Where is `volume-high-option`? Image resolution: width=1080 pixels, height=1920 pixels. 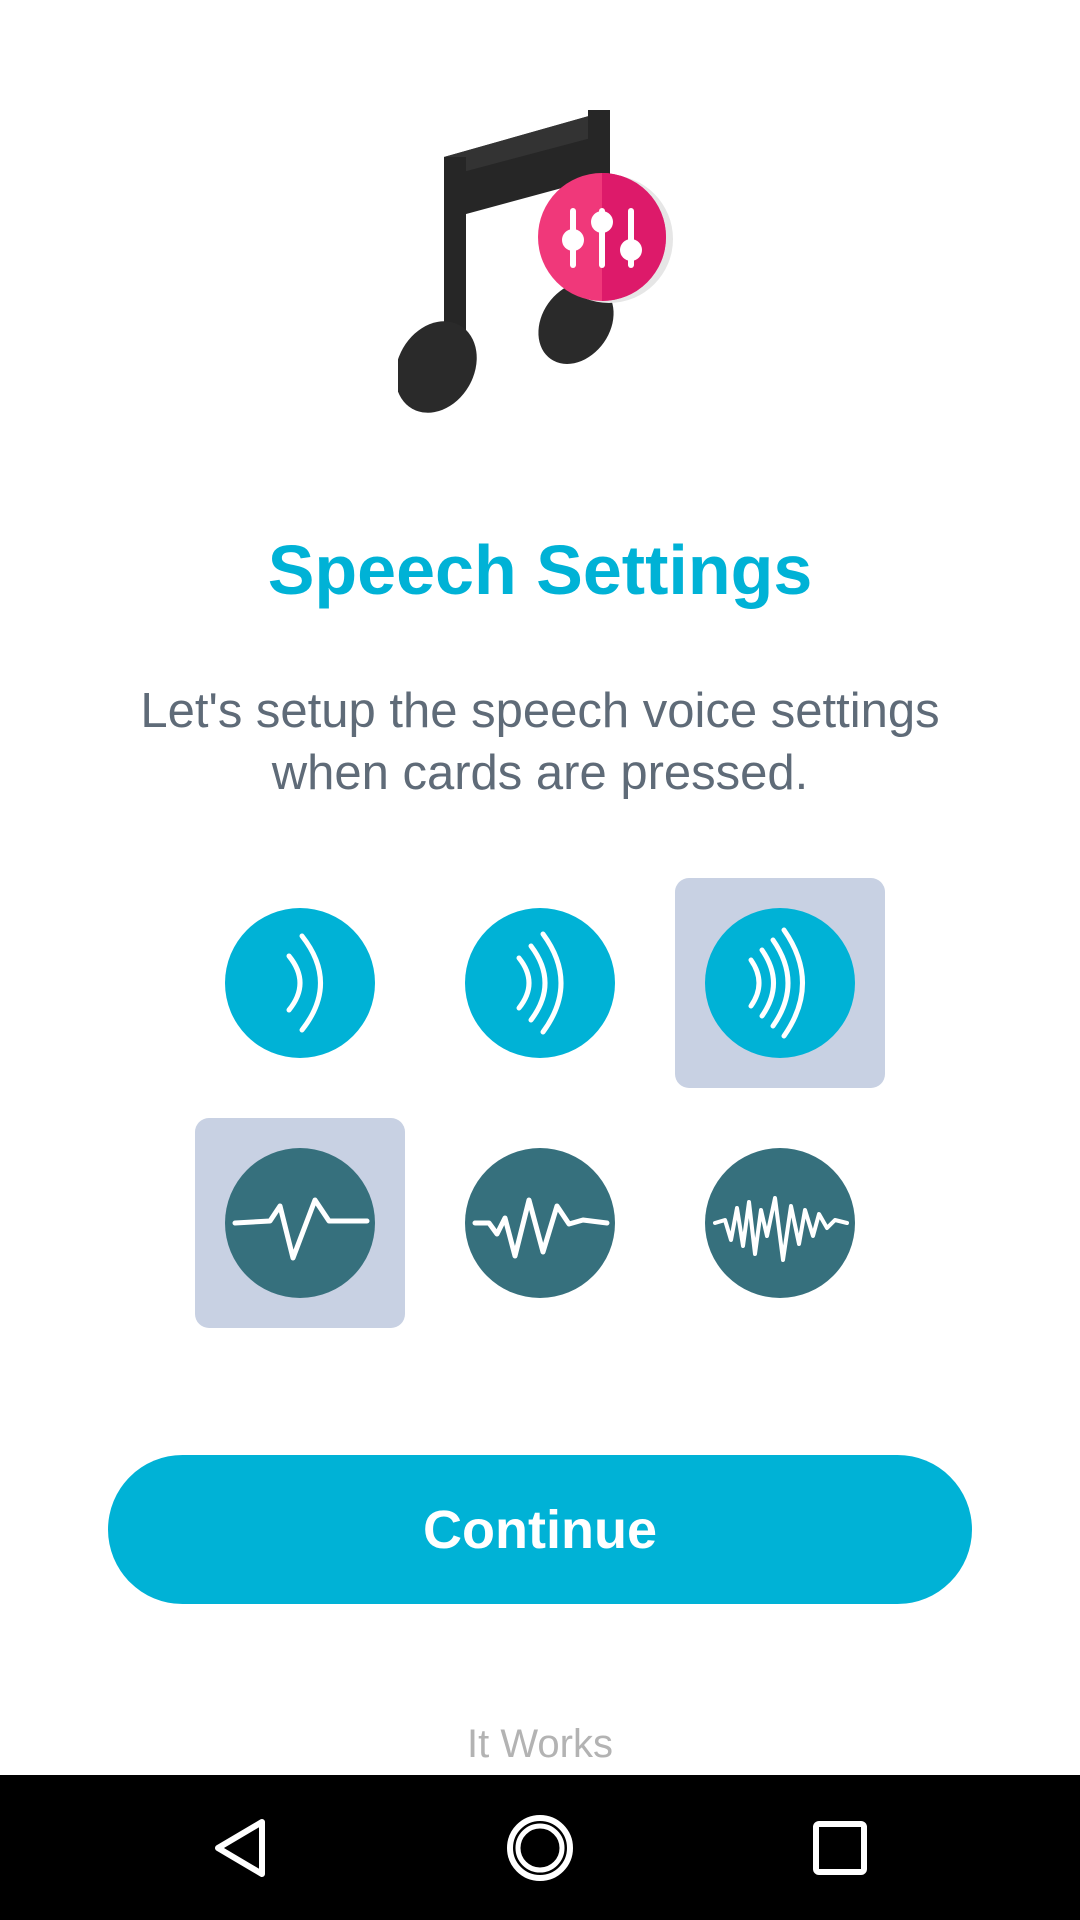 volume-high-option is located at coordinates (780, 983).